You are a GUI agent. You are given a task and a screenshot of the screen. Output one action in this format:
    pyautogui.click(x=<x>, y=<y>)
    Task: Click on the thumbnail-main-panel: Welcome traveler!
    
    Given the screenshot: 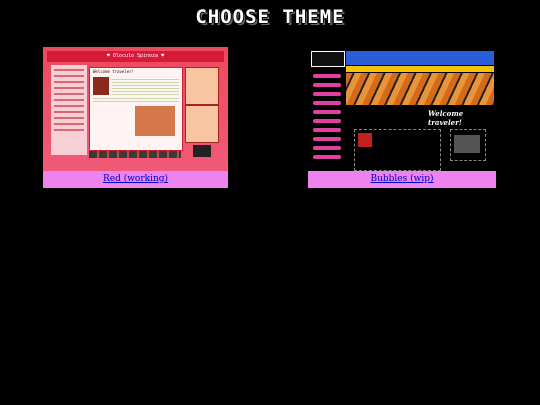 What is the action you would take?
    pyautogui.click(x=136, y=109)
    